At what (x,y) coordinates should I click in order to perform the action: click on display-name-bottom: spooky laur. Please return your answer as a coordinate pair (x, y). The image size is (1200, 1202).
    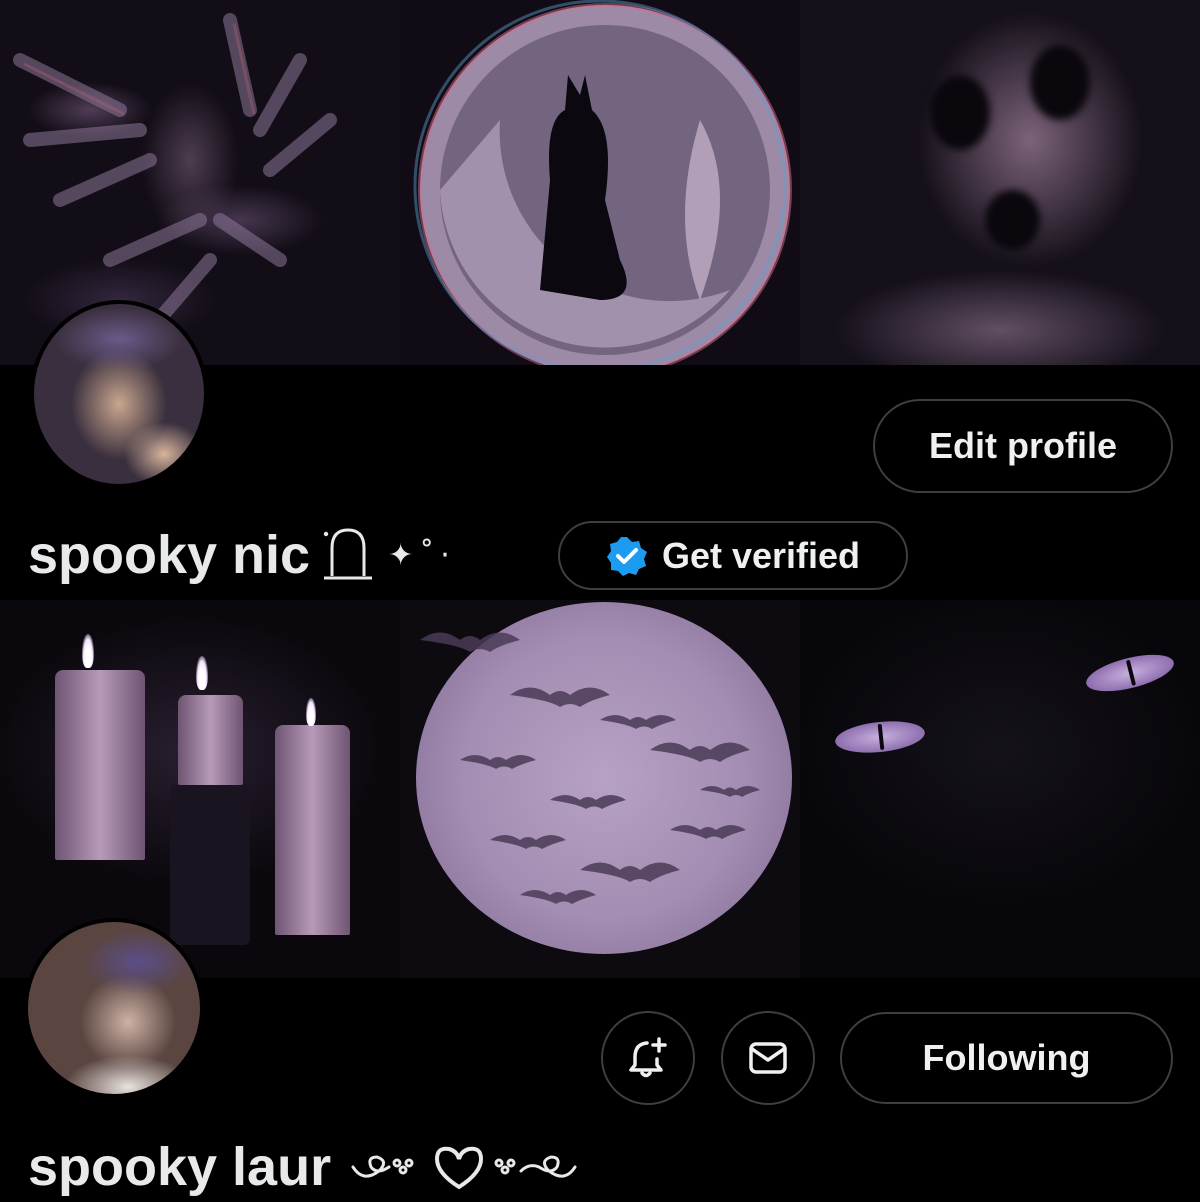
    Looking at the image, I should click on (303, 1167).